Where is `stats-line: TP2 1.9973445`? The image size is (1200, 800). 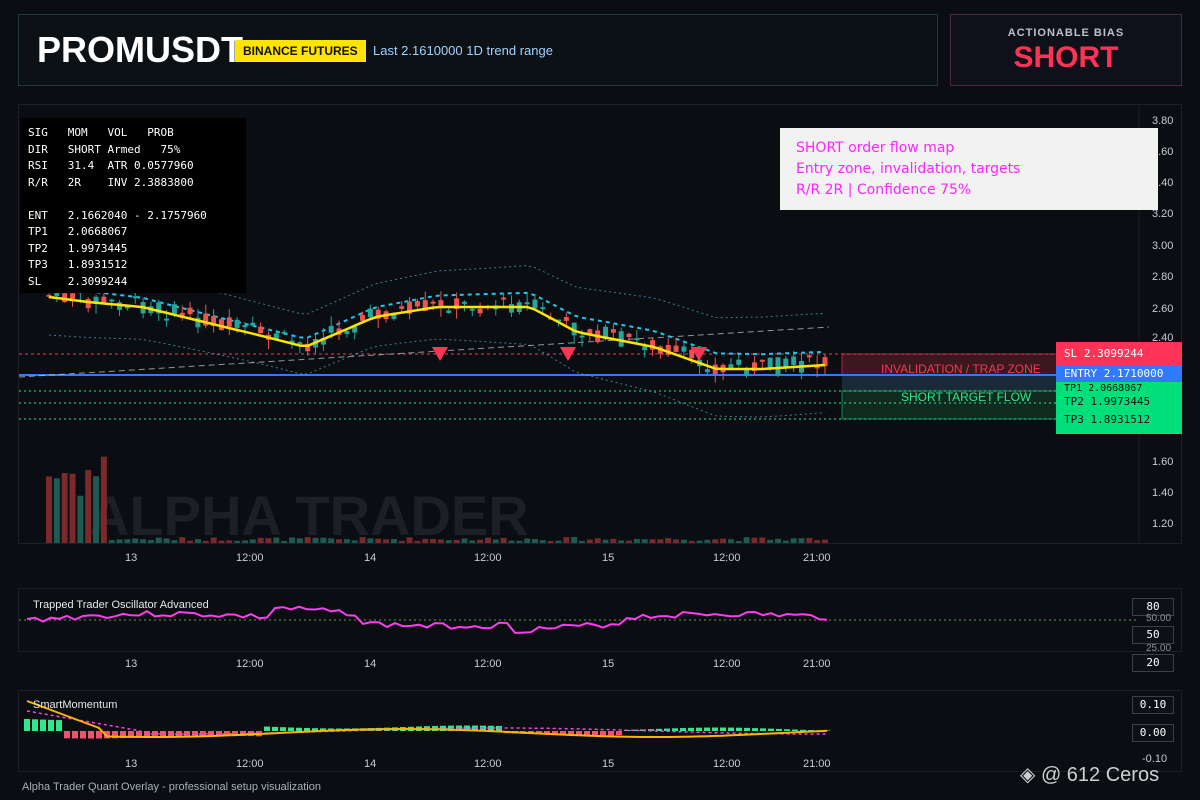 stats-line: TP2 1.9973445 is located at coordinates (78, 248).